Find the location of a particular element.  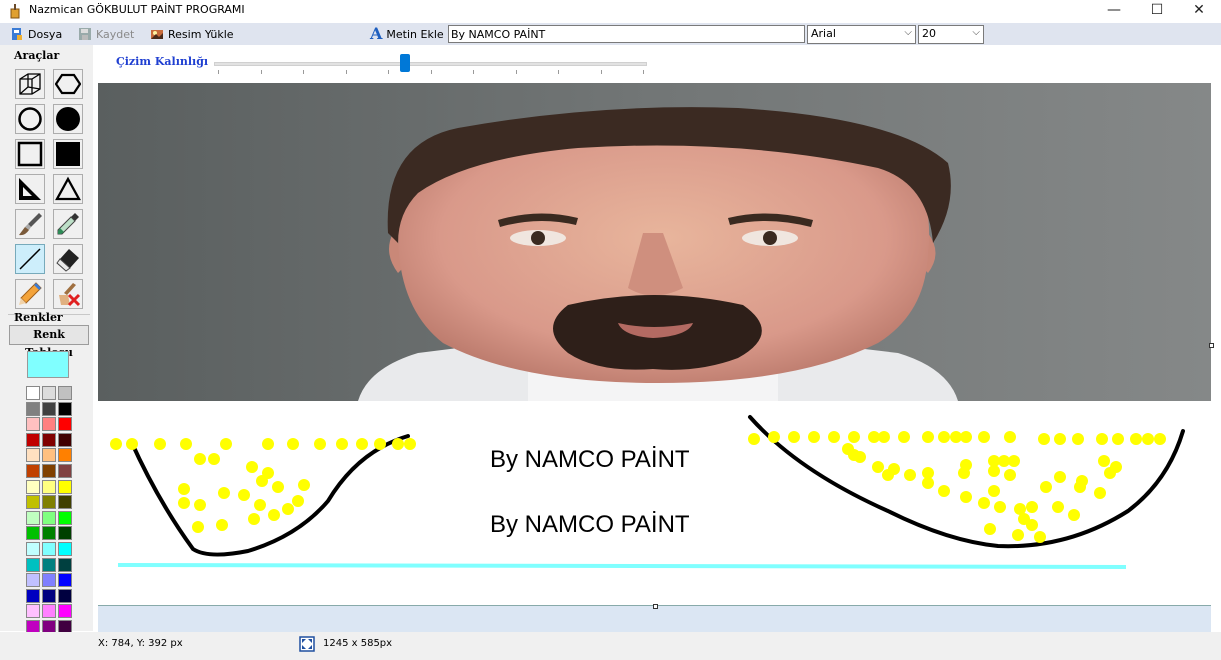

file-menu: Dosya is located at coordinates (36, 34).